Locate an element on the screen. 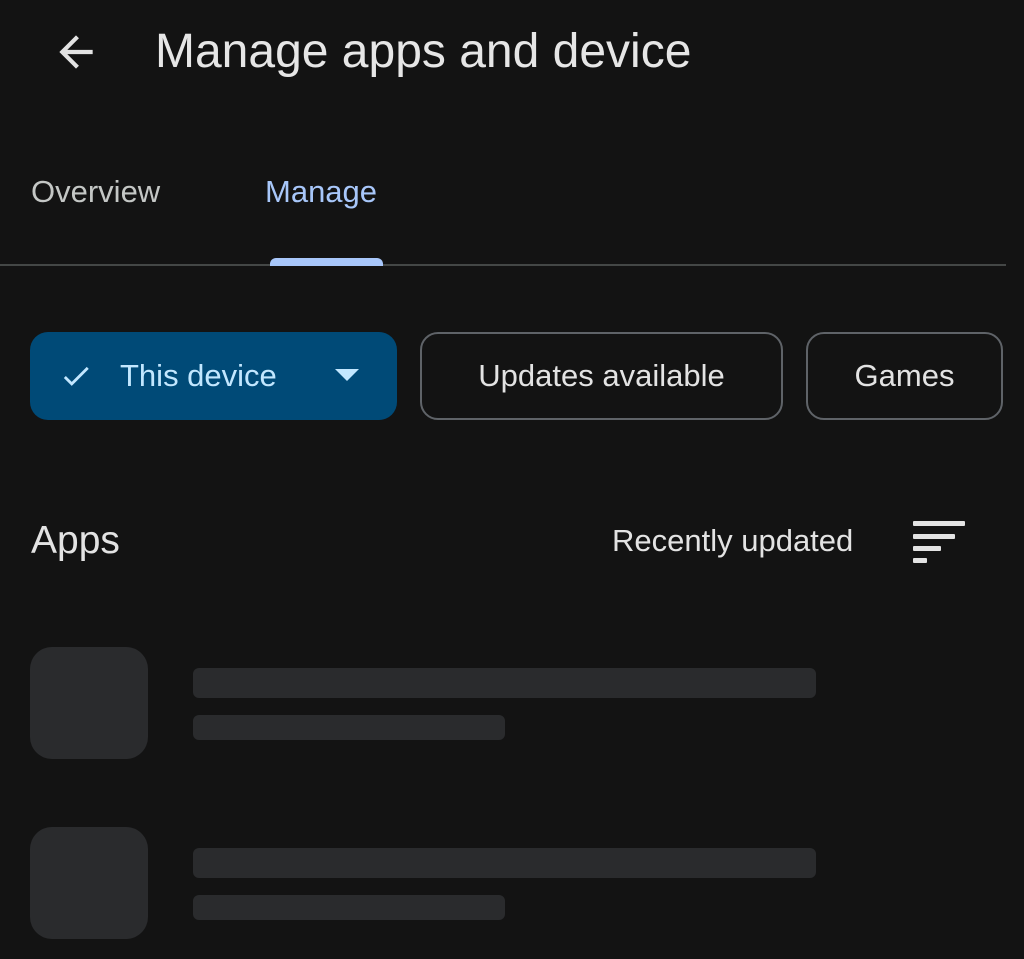  games-label: Games is located at coordinates (904, 375).